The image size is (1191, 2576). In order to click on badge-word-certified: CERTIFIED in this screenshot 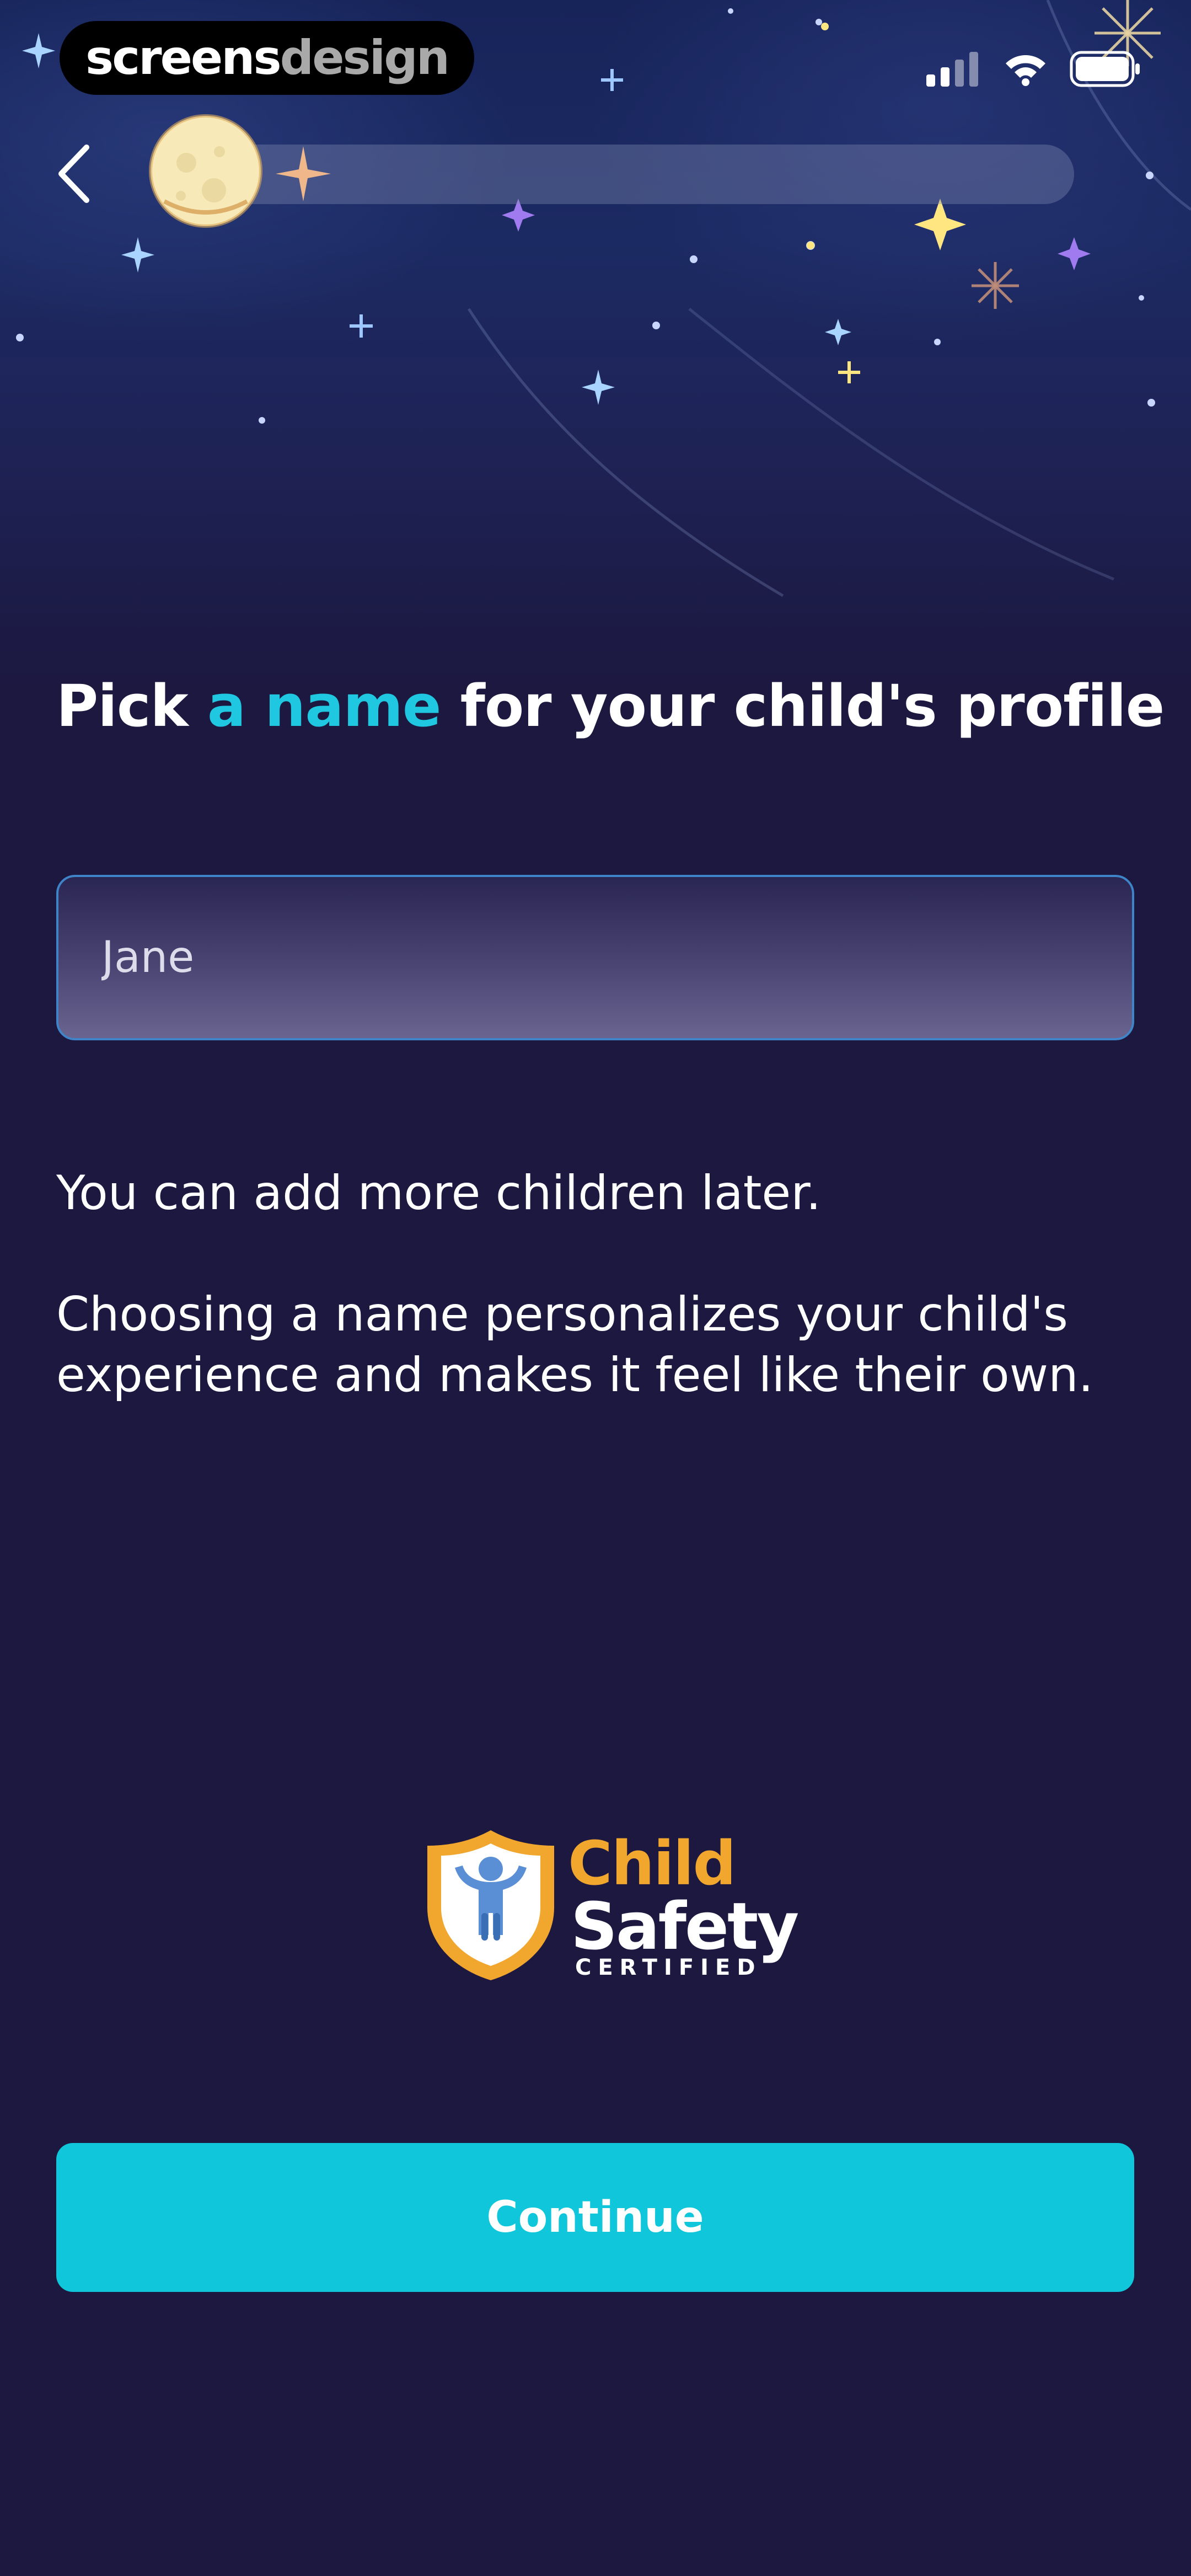, I will do `click(668, 1967)`.